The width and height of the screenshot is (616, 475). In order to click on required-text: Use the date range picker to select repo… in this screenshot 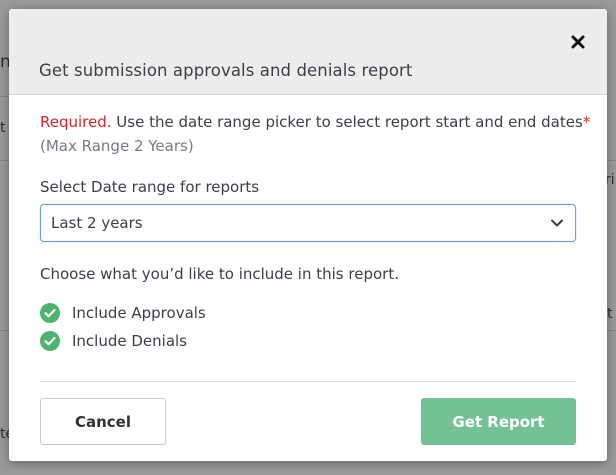, I will do `click(347, 122)`.